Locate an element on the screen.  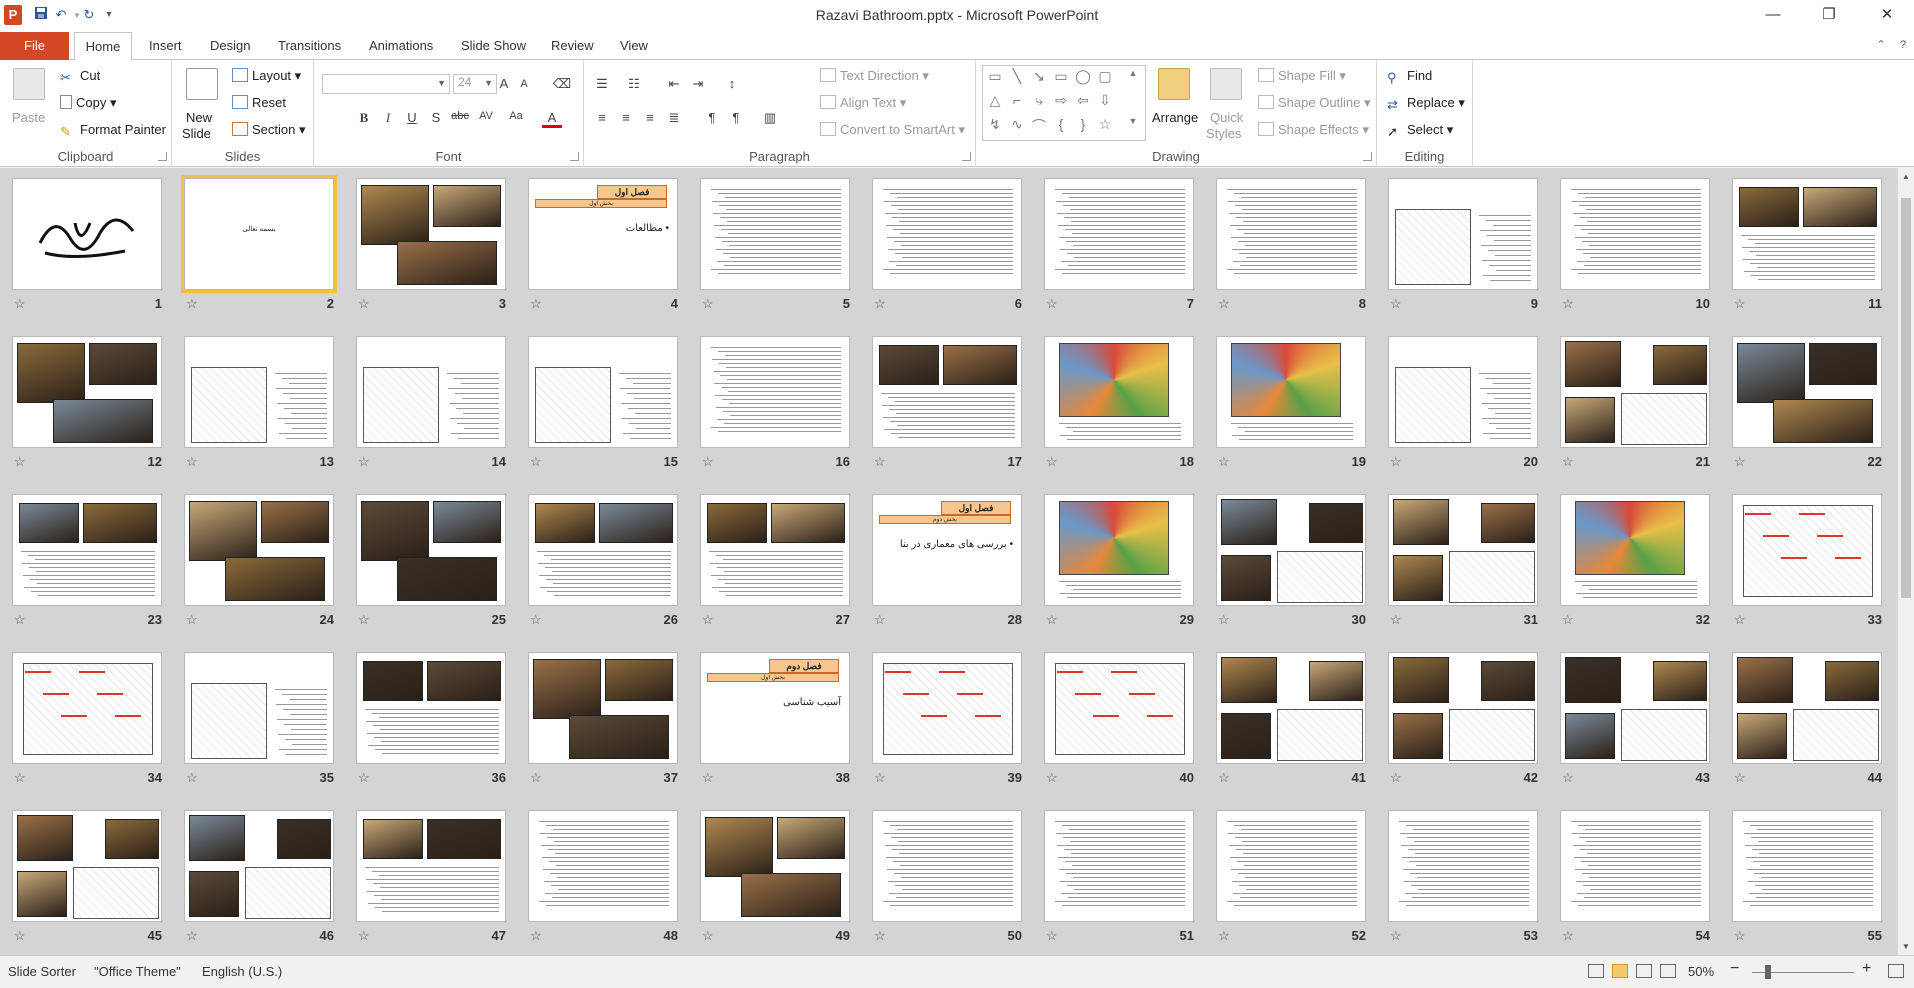
font-size-dropdown: 24 ▼ is located at coordinates (475, 84).